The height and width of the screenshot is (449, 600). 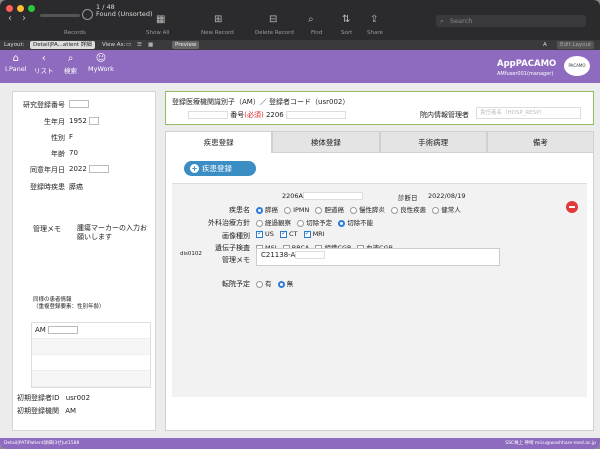 I want to click on layout-select: Detail|PA...atient 詳細, so click(x=62, y=45).